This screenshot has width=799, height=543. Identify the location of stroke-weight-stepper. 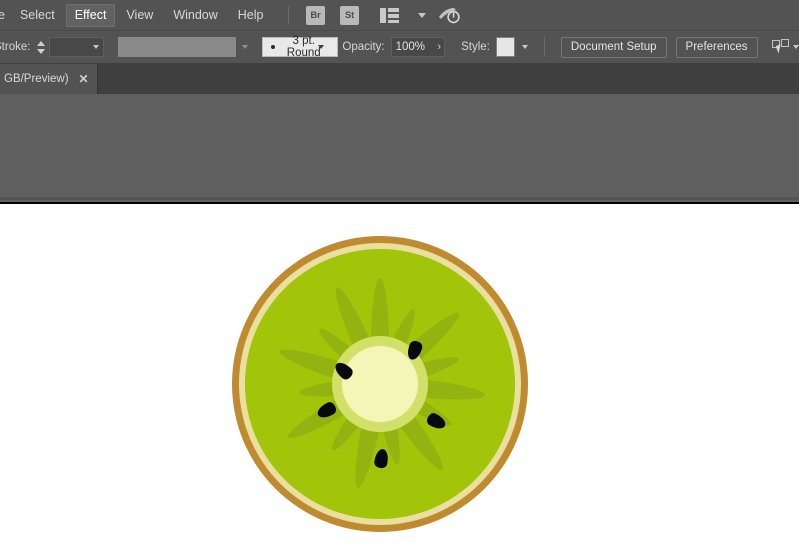
(40, 47).